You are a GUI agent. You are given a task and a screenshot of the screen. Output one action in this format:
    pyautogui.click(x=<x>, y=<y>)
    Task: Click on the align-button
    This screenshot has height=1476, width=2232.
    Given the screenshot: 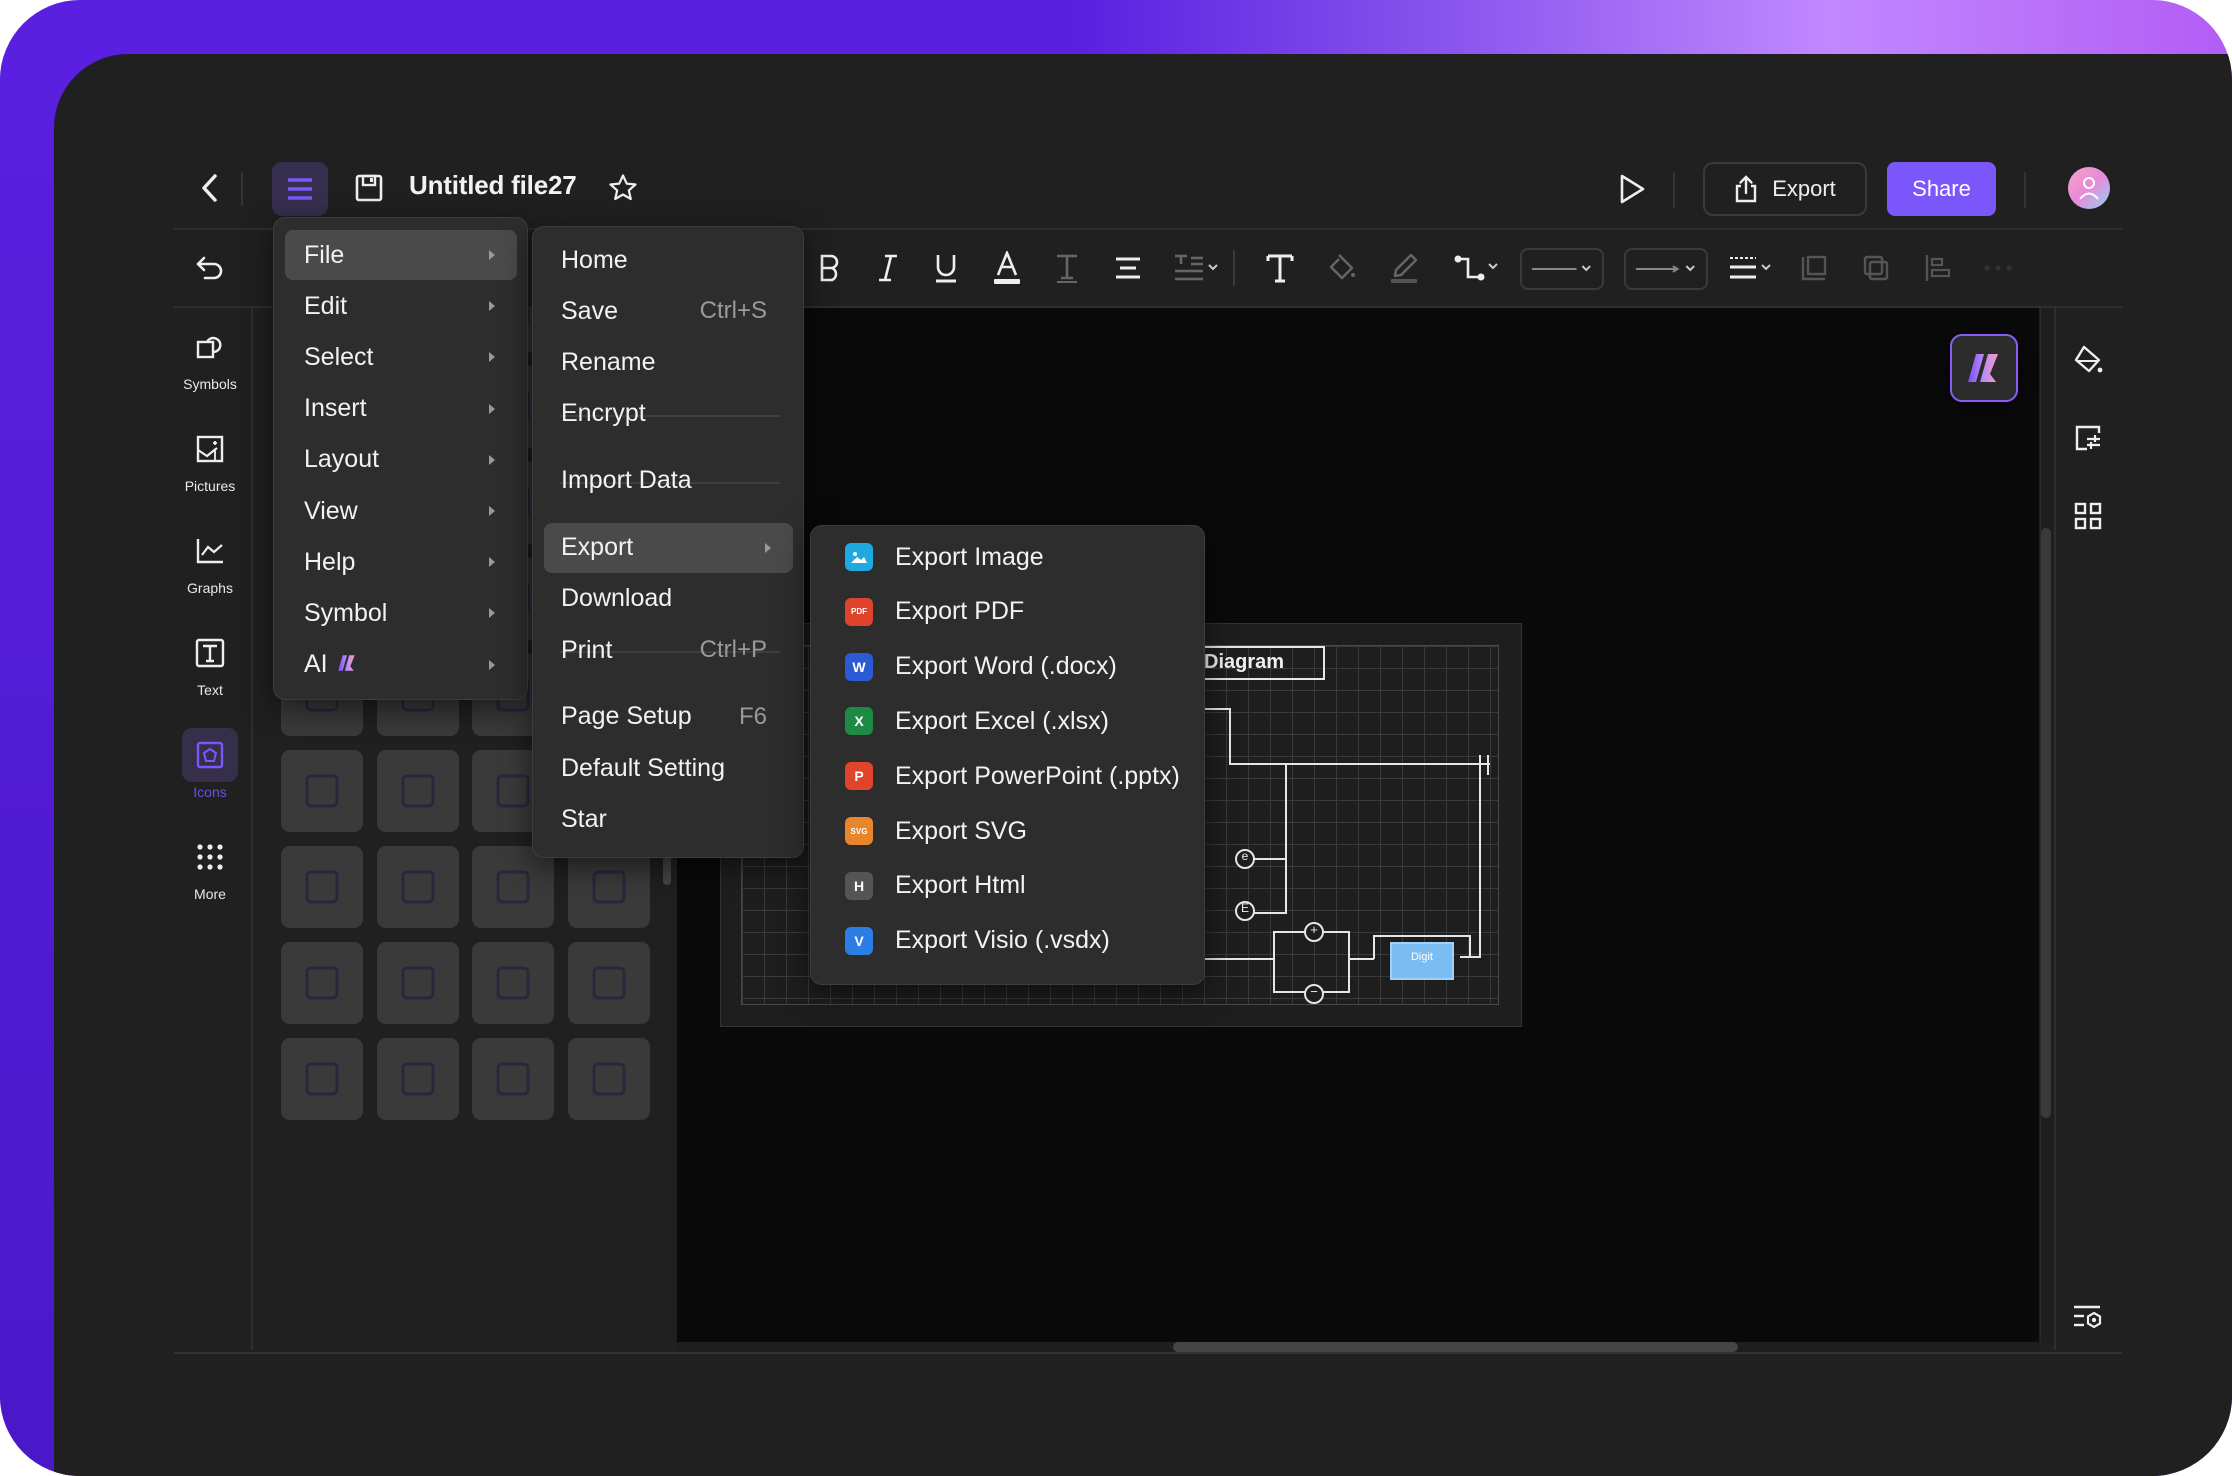 What is the action you would take?
    pyautogui.click(x=1128, y=268)
    